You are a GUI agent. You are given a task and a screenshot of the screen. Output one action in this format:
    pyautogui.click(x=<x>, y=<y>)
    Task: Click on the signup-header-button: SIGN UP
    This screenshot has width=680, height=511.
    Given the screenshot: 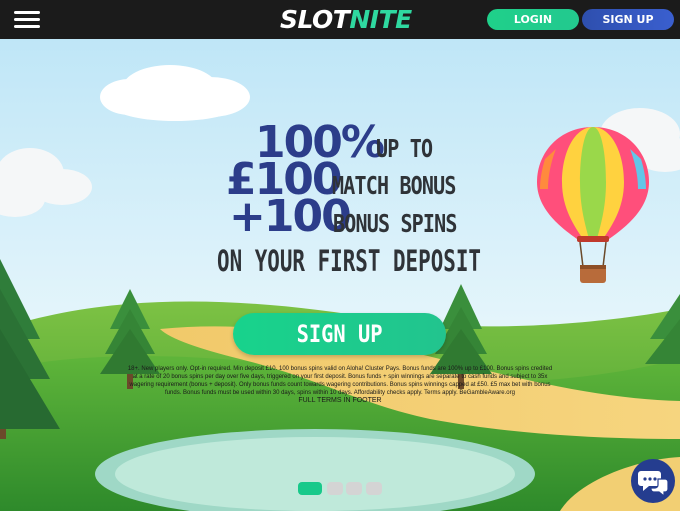 What is the action you would take?
    pyautogui.click(x=628, y=19)
    